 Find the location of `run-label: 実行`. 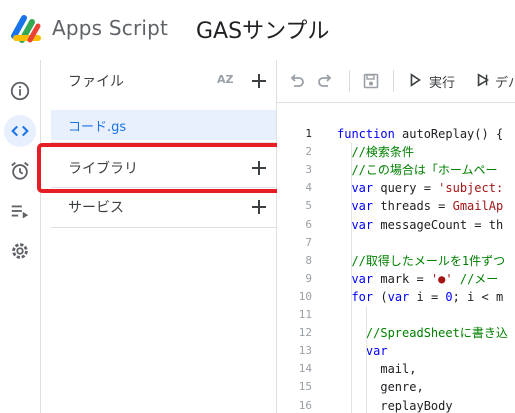

run-label: 実行 is located at coordinates (442, 83).